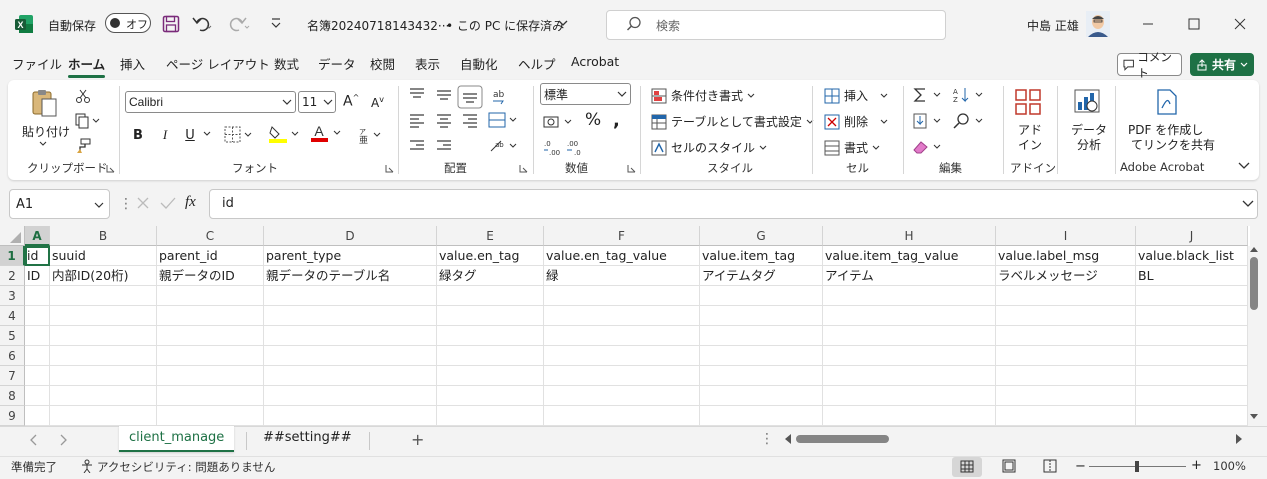 The image size is (1267, 479). Describe the element at coordinates (210, 256) in the screenshot. I see `table-cell: parent_id` at that location.